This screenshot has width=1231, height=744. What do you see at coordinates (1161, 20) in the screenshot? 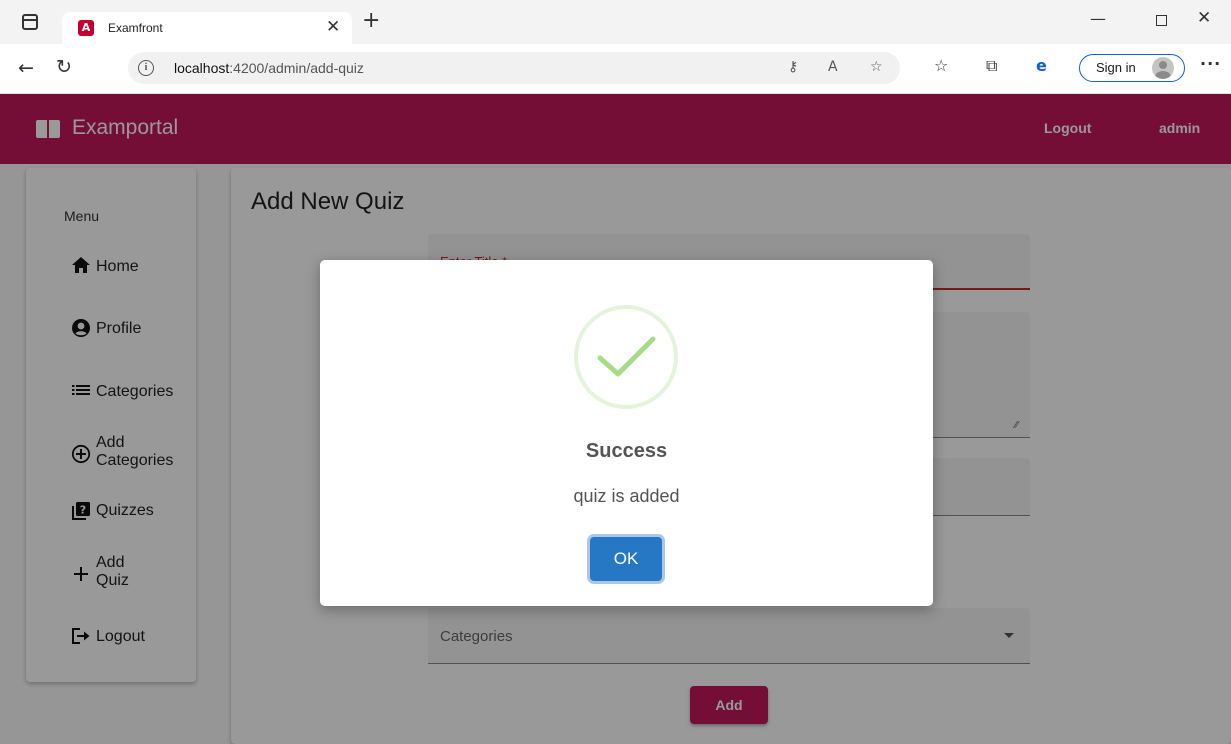
I see `maximize-icon` at bounding box center [1161, 20].